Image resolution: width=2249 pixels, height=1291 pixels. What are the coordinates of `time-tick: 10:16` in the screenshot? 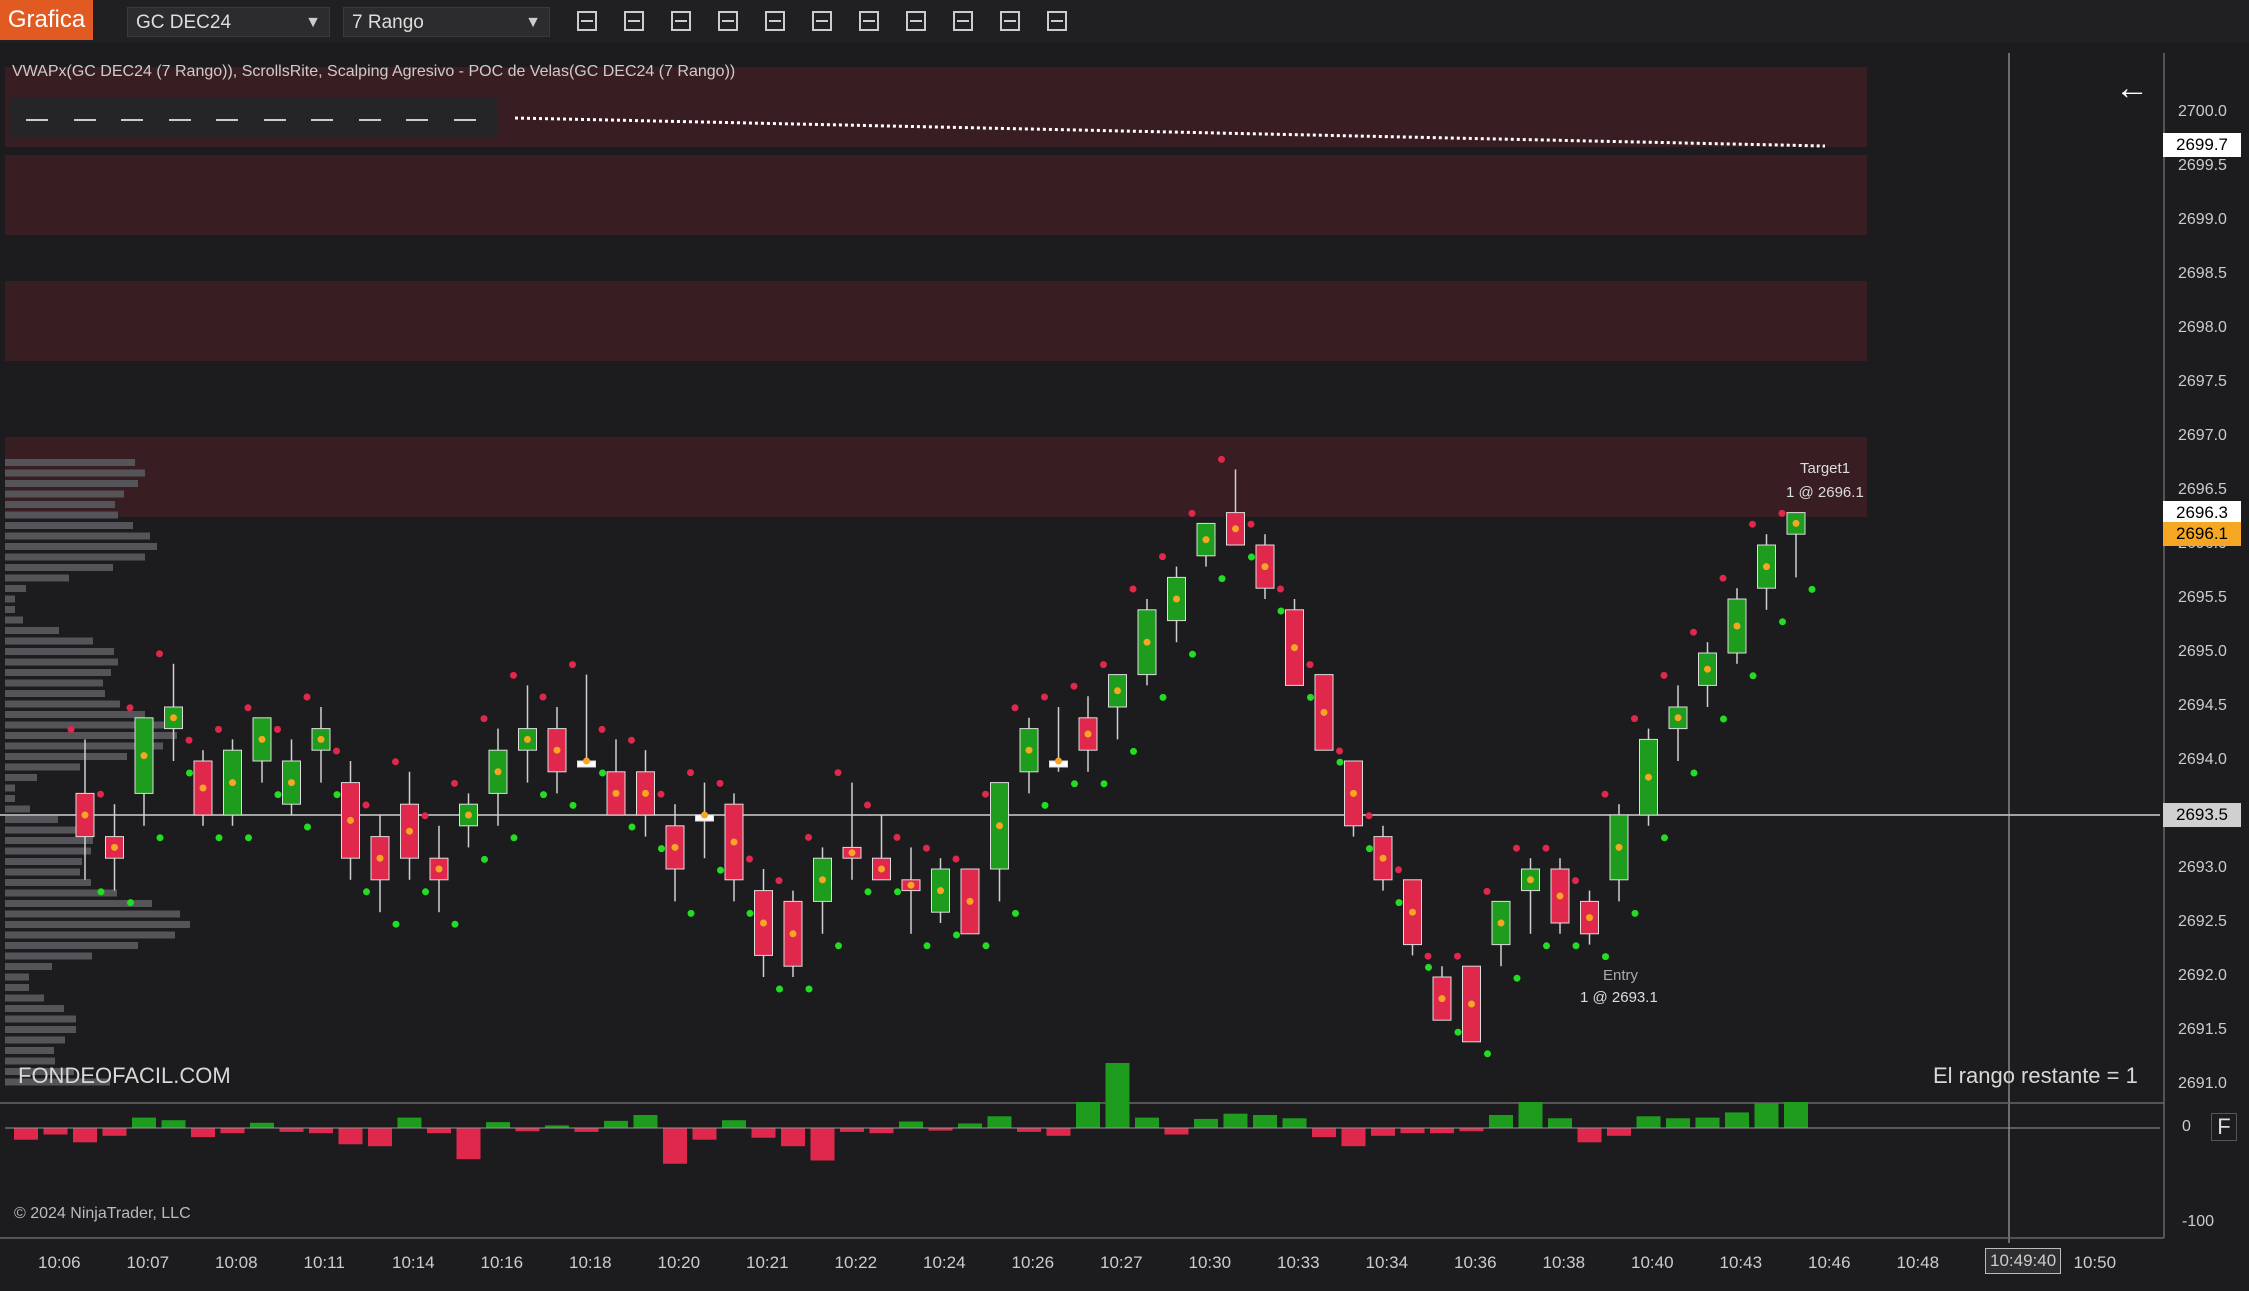 It's located at (502, 1262).